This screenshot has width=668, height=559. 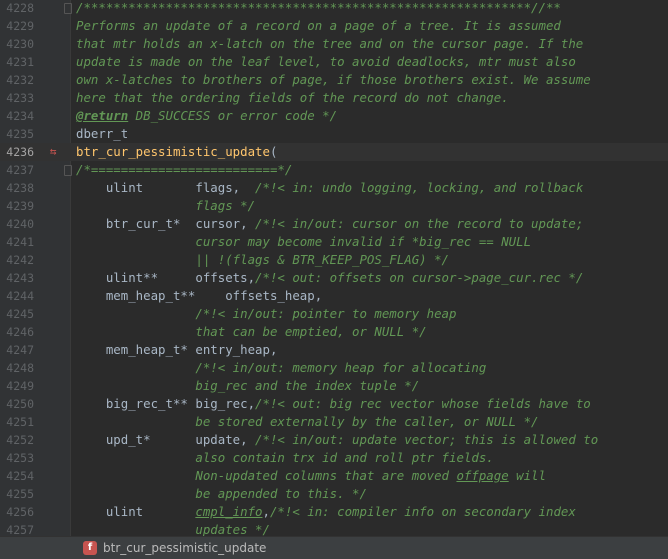 What do you see at coordinates (166, 223) in the screenshot?
I see `code-token: btr_cur_t* cursor,` at bounding box center [166, 223].